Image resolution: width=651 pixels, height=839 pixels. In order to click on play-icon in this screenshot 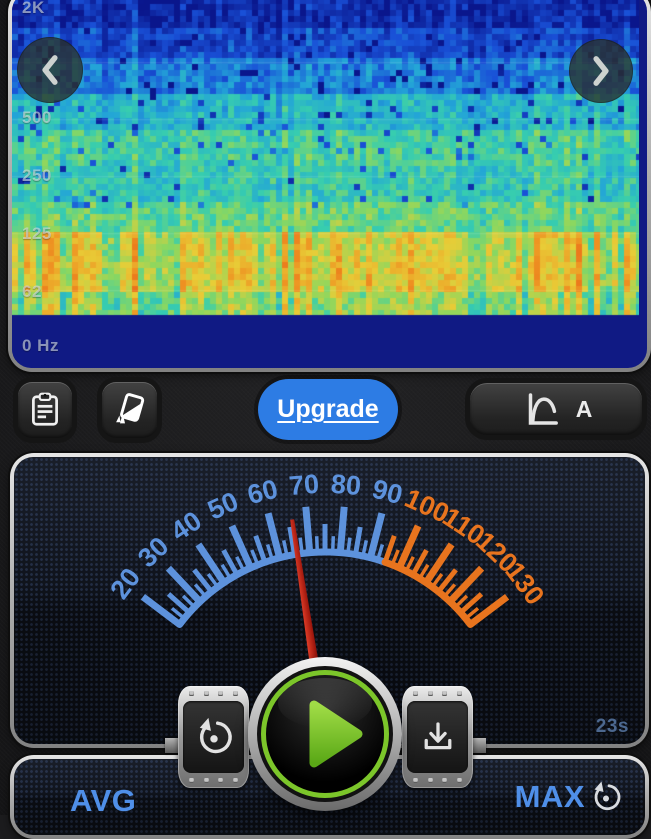, I will do `click(336, 734)`.